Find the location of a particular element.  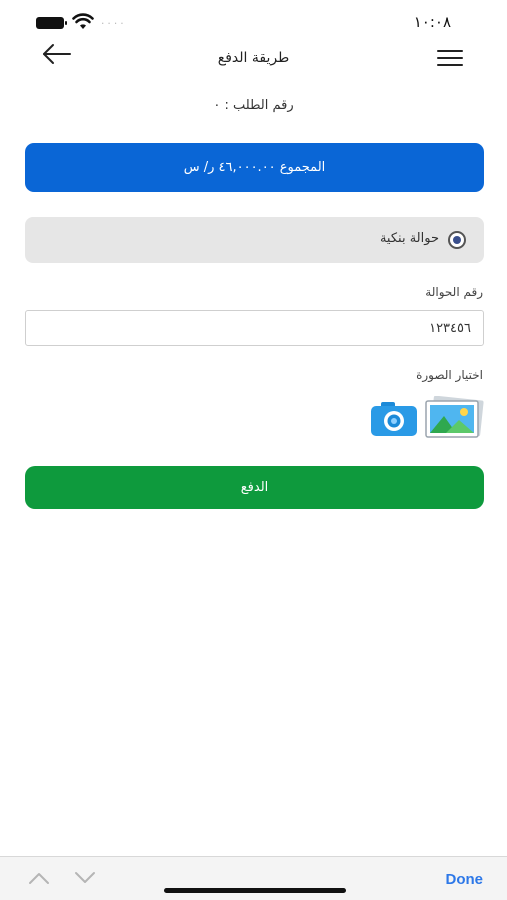

home-indicator is located at coordinates (255, 890).